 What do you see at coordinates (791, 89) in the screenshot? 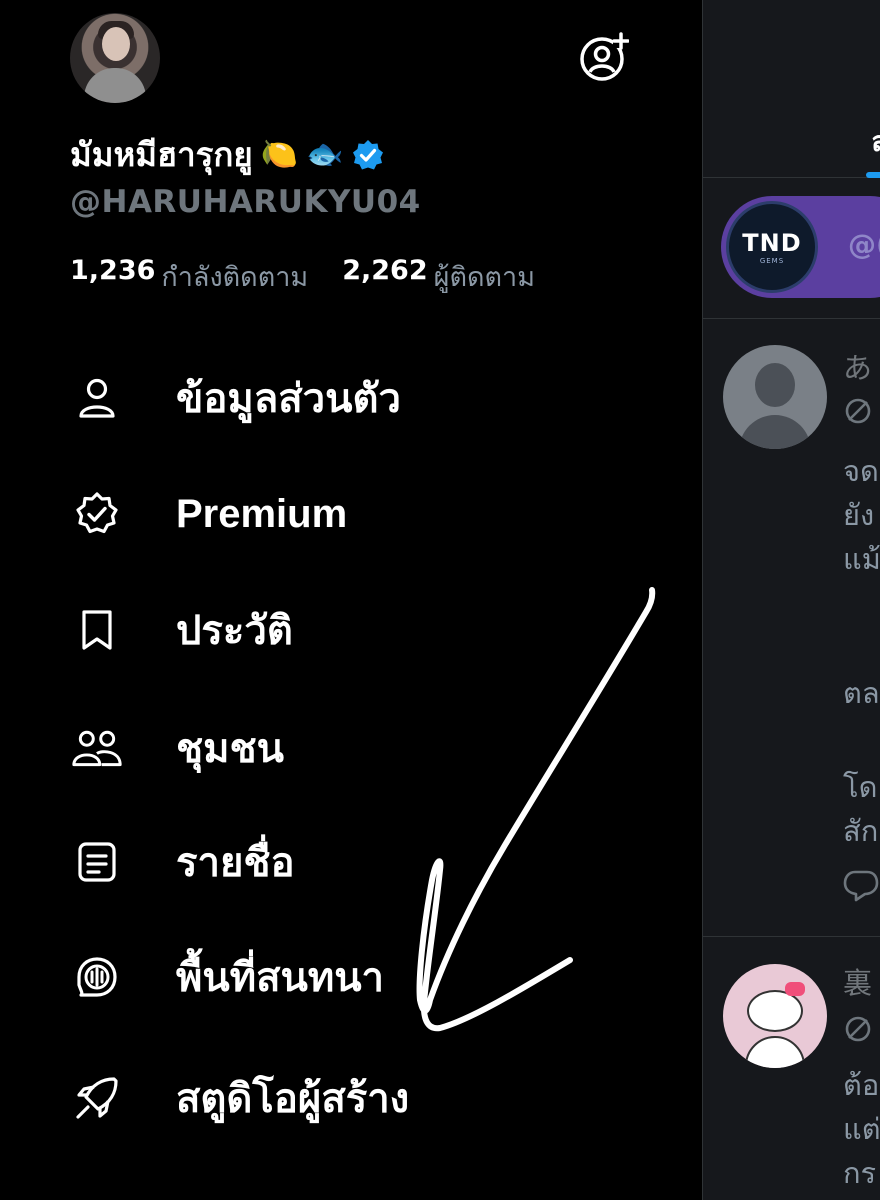
I see `timeline-tab-bar: ล` at bounding box center [791, 89].